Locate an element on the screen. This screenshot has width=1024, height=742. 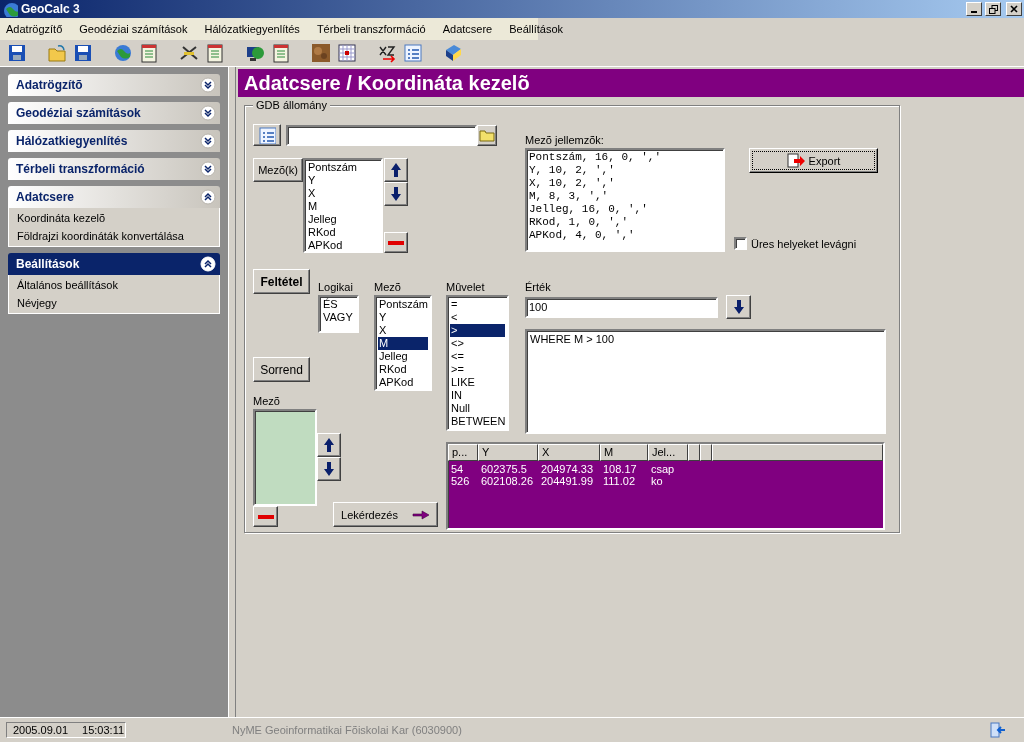
panel-header: Hálózatkiegyenlítés is located at coordinates (114, 141).